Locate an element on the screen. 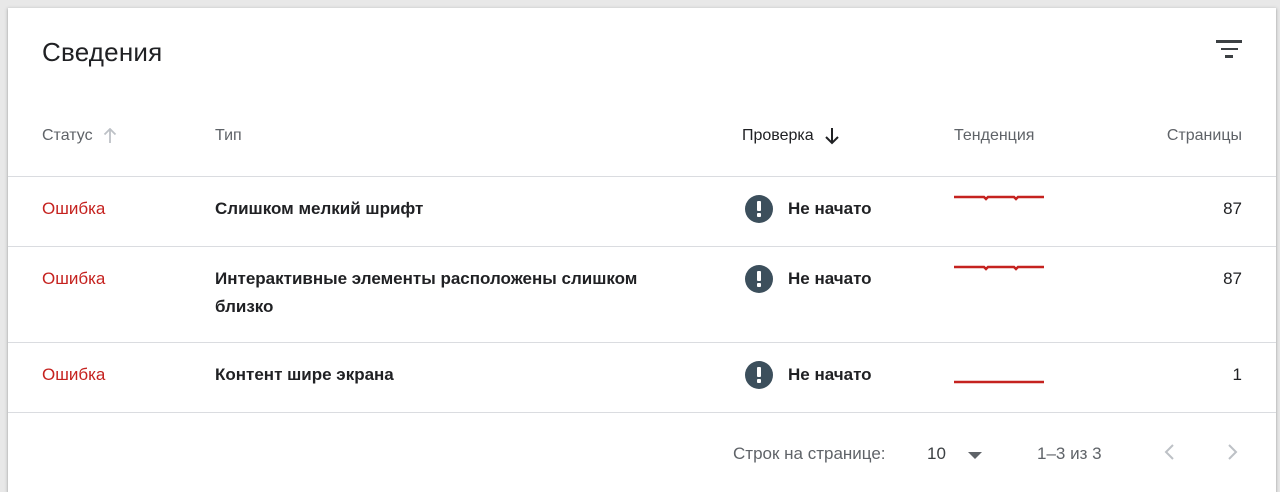  column-header-check: Проверка is located at coordinates (791, 136).